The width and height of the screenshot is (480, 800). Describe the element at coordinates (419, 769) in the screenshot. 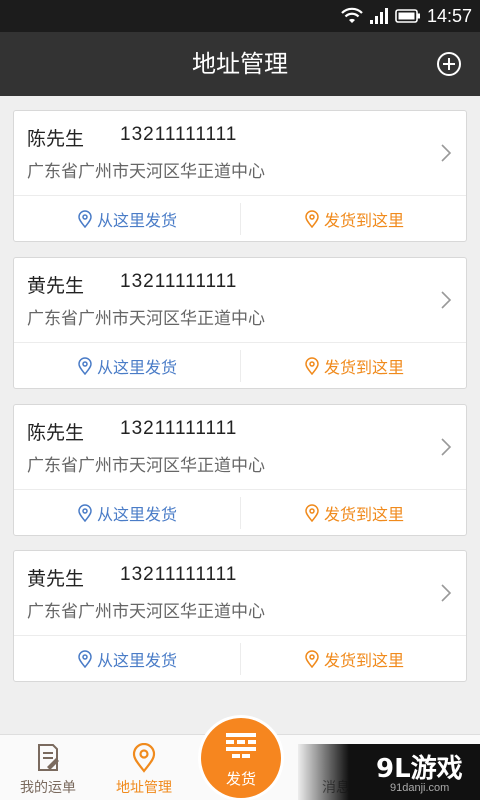

I see `watermark-logo: 9L游戏` at that location.